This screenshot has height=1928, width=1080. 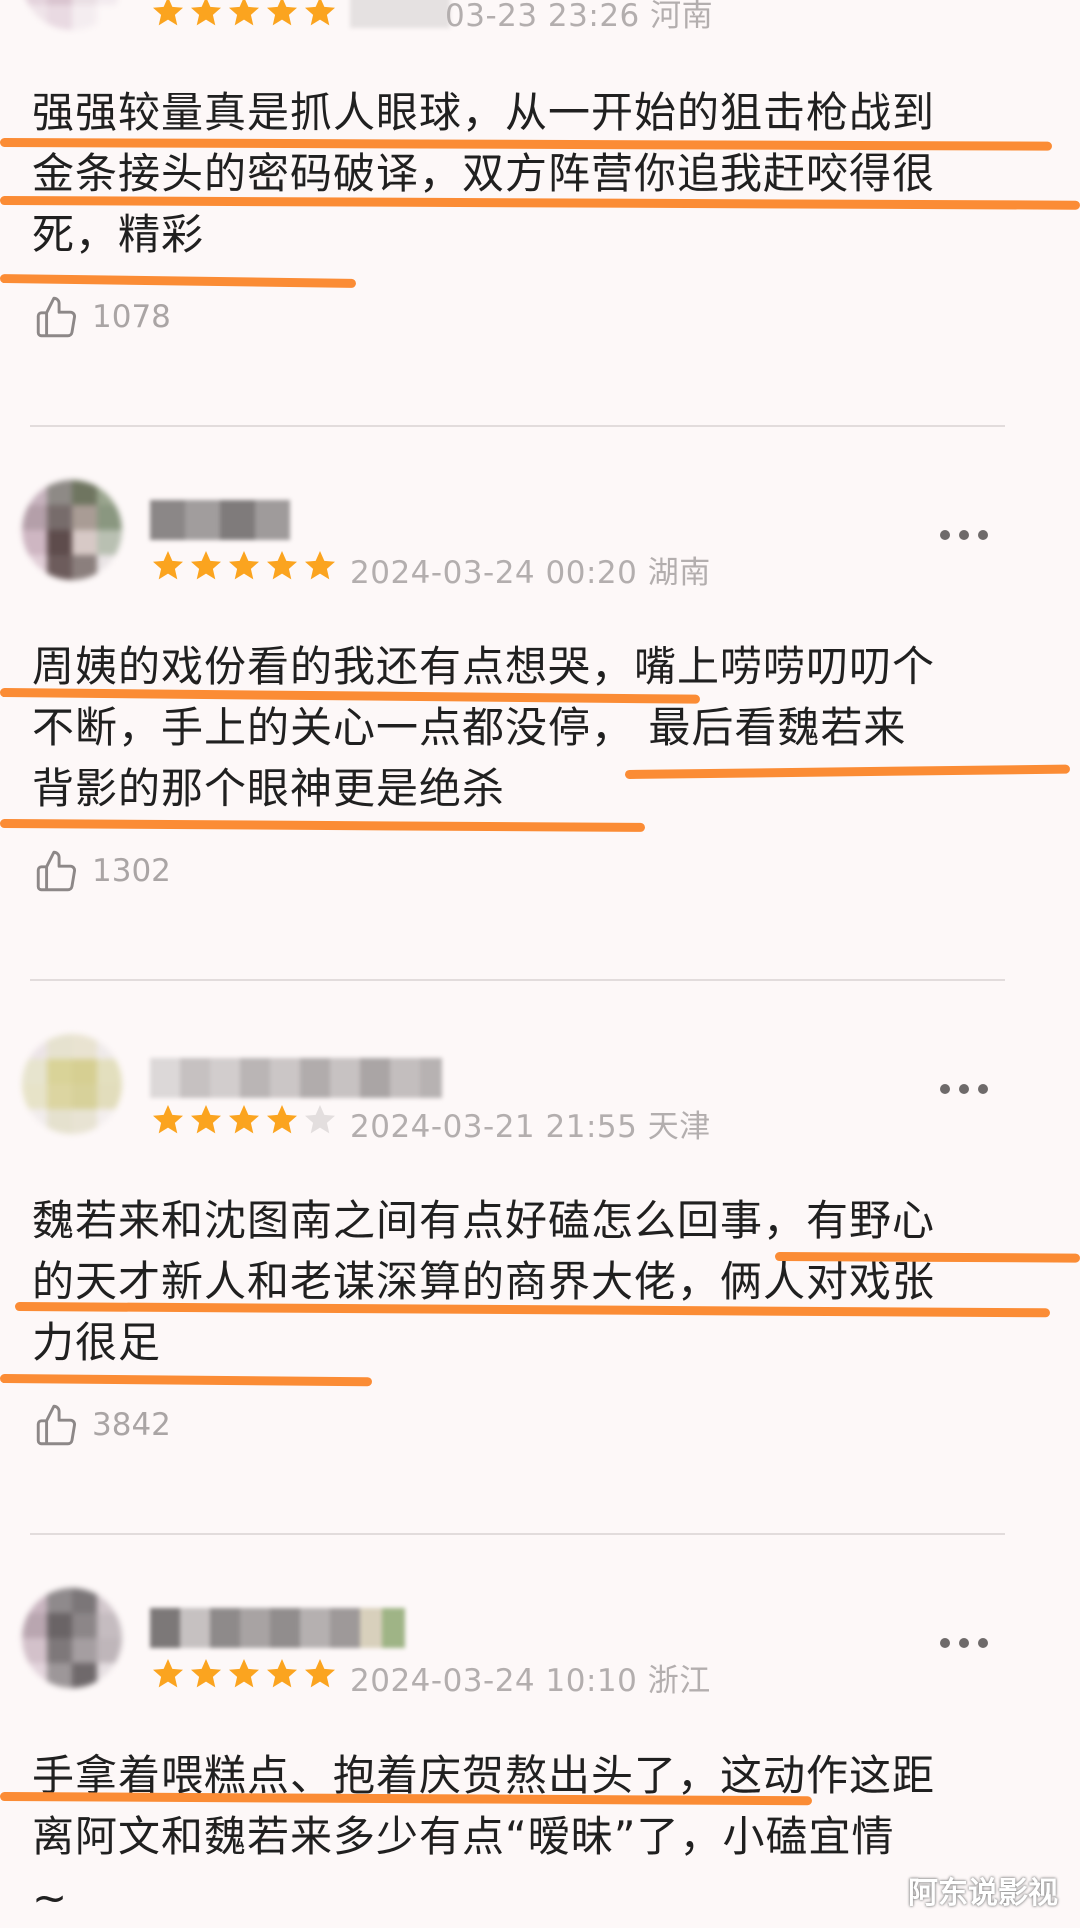 What do you see at coordinates (484, 112) in the screenshot?
I see `review-text-line: 强强较量真是抓人眼球，从一开始的狙击枪战到` at bounding box center [484, 112].